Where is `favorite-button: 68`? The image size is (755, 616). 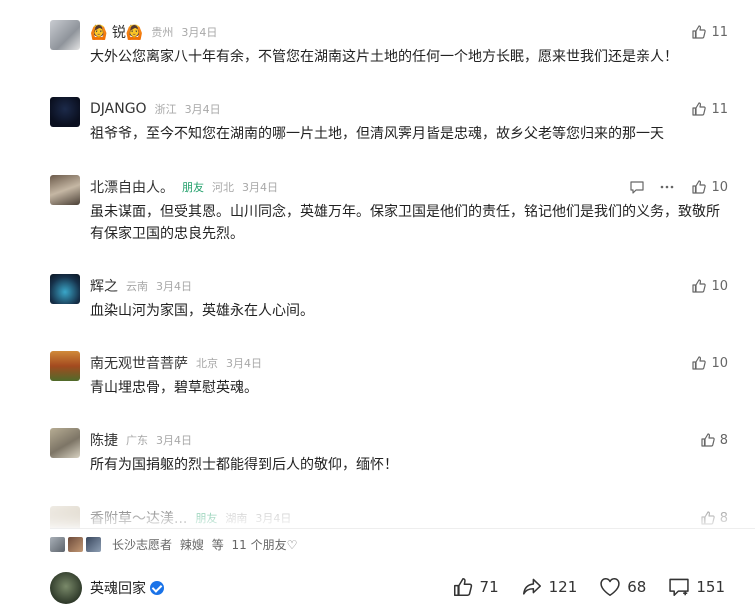
favorite-button: 68 is located at coordinates (622, 587).